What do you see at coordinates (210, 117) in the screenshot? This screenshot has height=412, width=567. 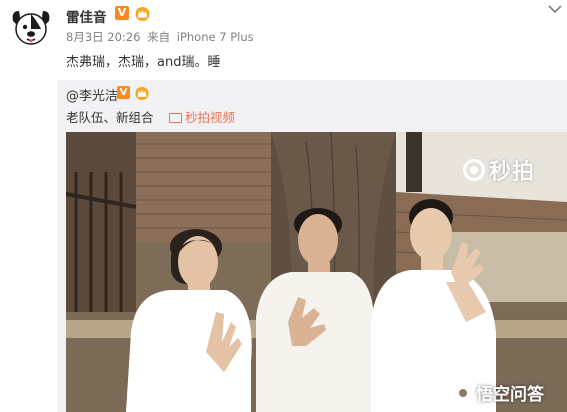 I see `video-link-label: 秒拍视频` at bounding box center [210, 117].